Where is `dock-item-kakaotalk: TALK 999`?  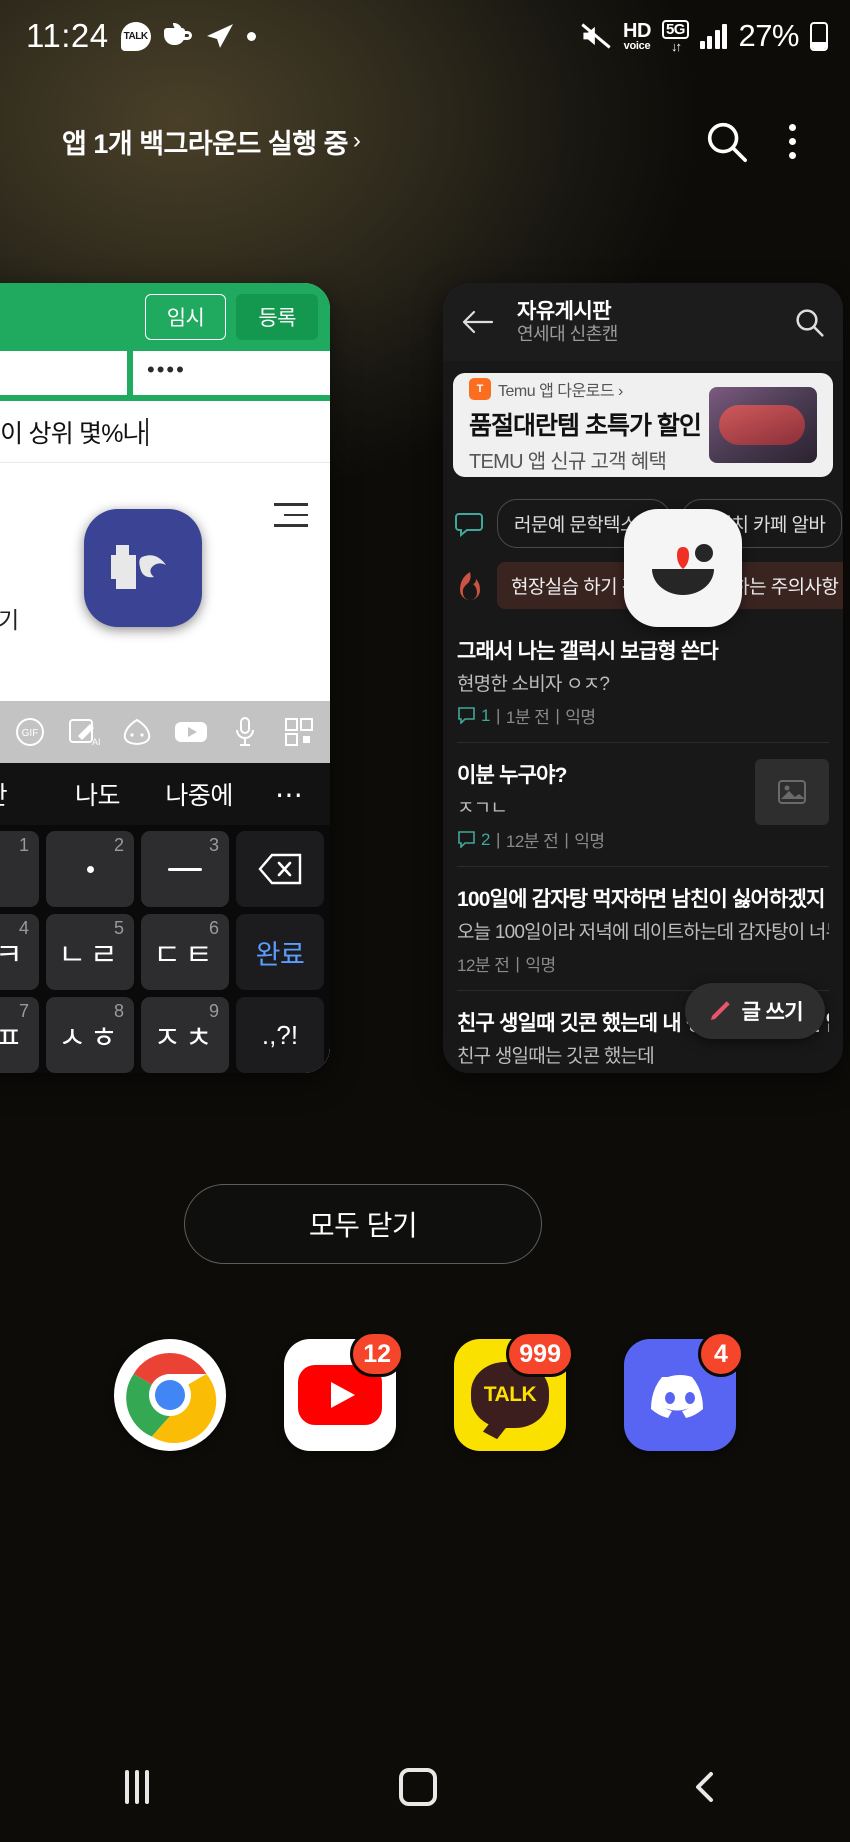
dock-item-kakaotalk: TALK 999 is located at coordinates (514, 1391).